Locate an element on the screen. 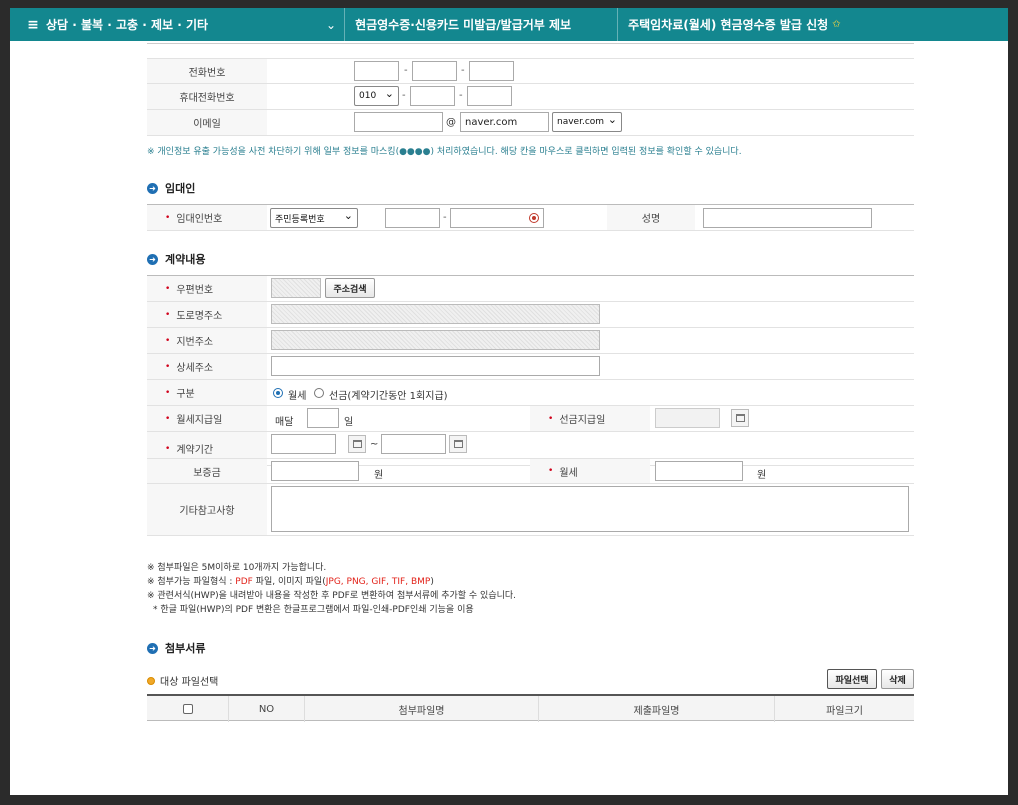  select-all-checkbox is located at coordinates (187, 709).